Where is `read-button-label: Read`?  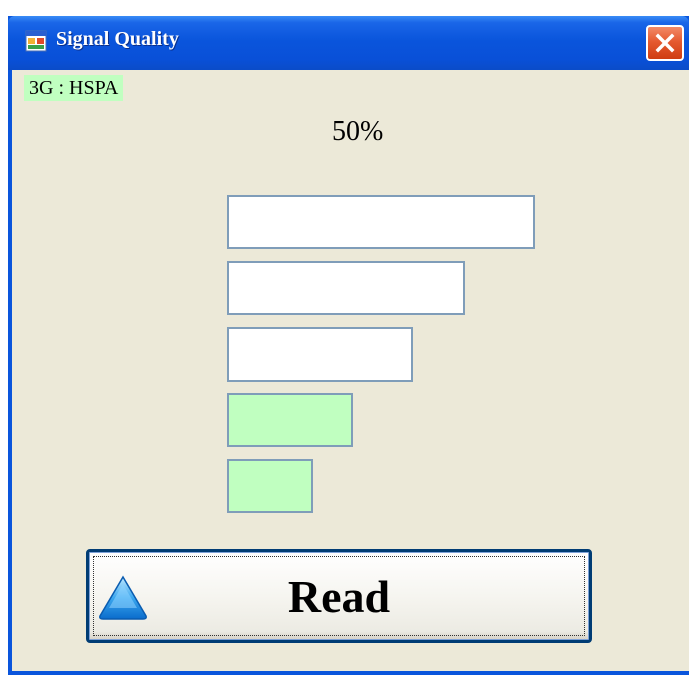
read-button-label: Read is located at coordinates (339, 596).